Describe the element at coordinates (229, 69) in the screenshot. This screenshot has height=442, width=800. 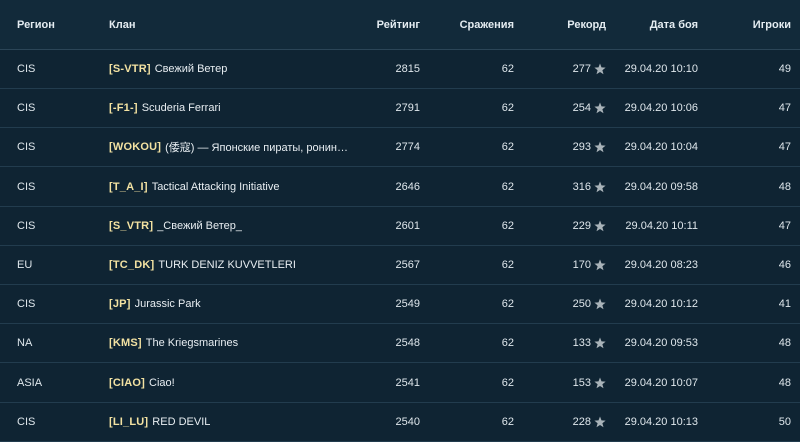
I see `clan-cell: [S-VTR] Свежий Ветер` at that location.